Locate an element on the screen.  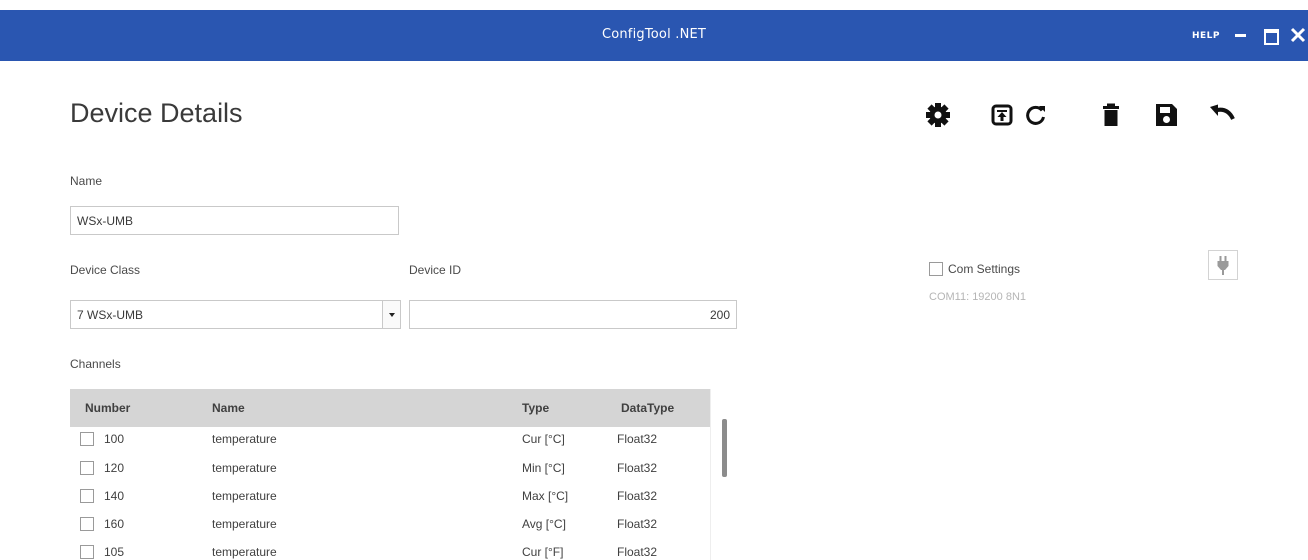
connect-button is located at coordinates (1223, 265).